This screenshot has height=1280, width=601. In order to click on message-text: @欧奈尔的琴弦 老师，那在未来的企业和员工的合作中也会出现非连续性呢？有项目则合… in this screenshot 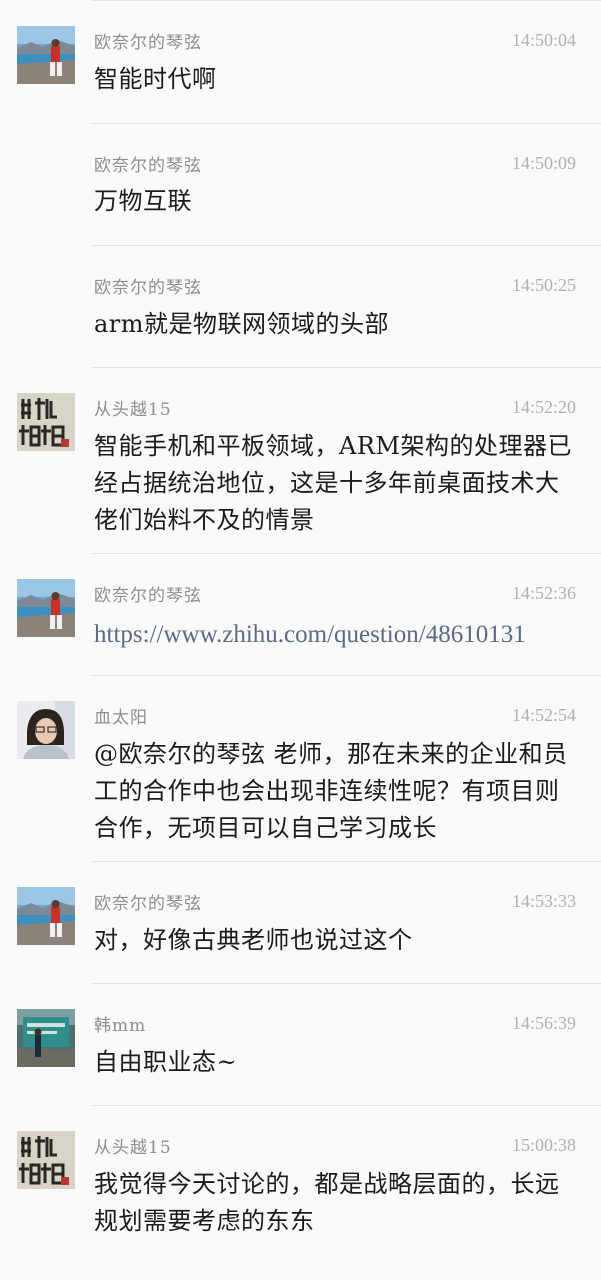, I will do `click(331, 791)`.